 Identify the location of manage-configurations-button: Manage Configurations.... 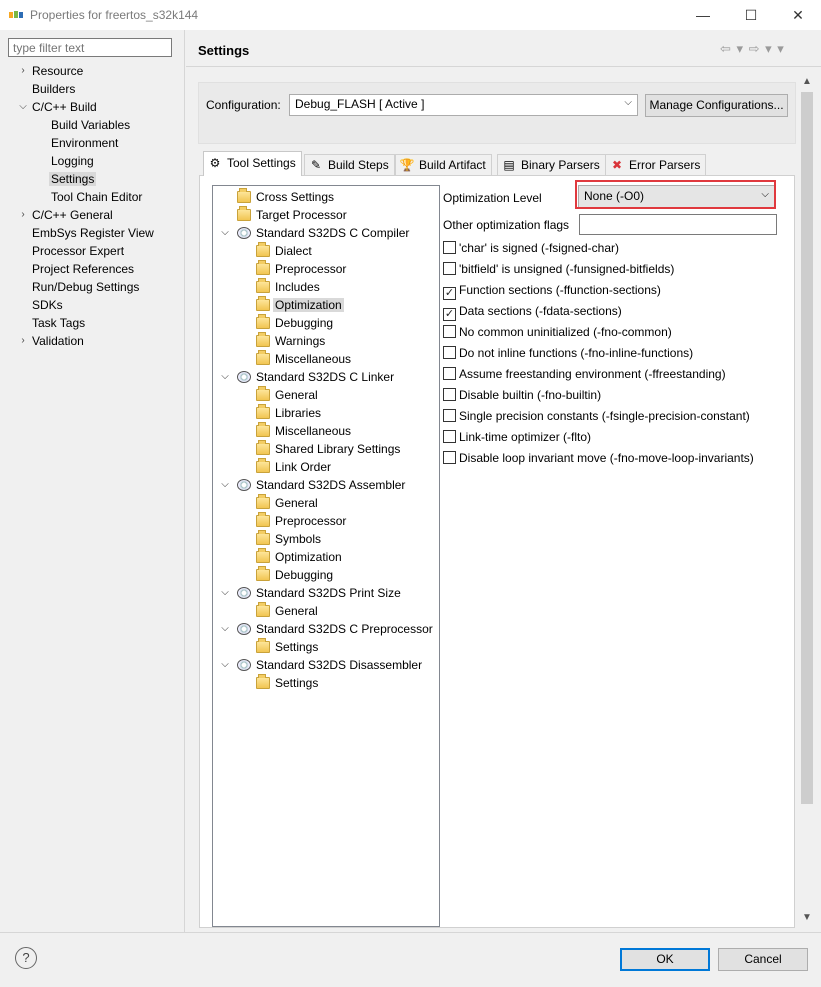
(716, 105).